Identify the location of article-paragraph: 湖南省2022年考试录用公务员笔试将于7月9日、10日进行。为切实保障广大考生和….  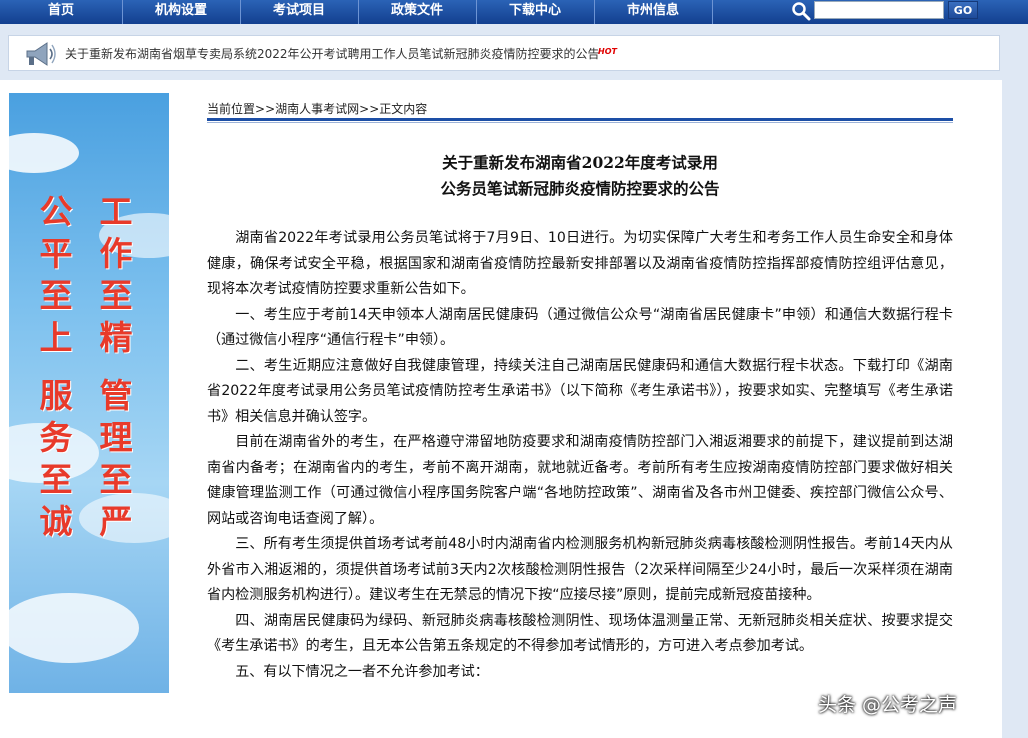
(580, 263).